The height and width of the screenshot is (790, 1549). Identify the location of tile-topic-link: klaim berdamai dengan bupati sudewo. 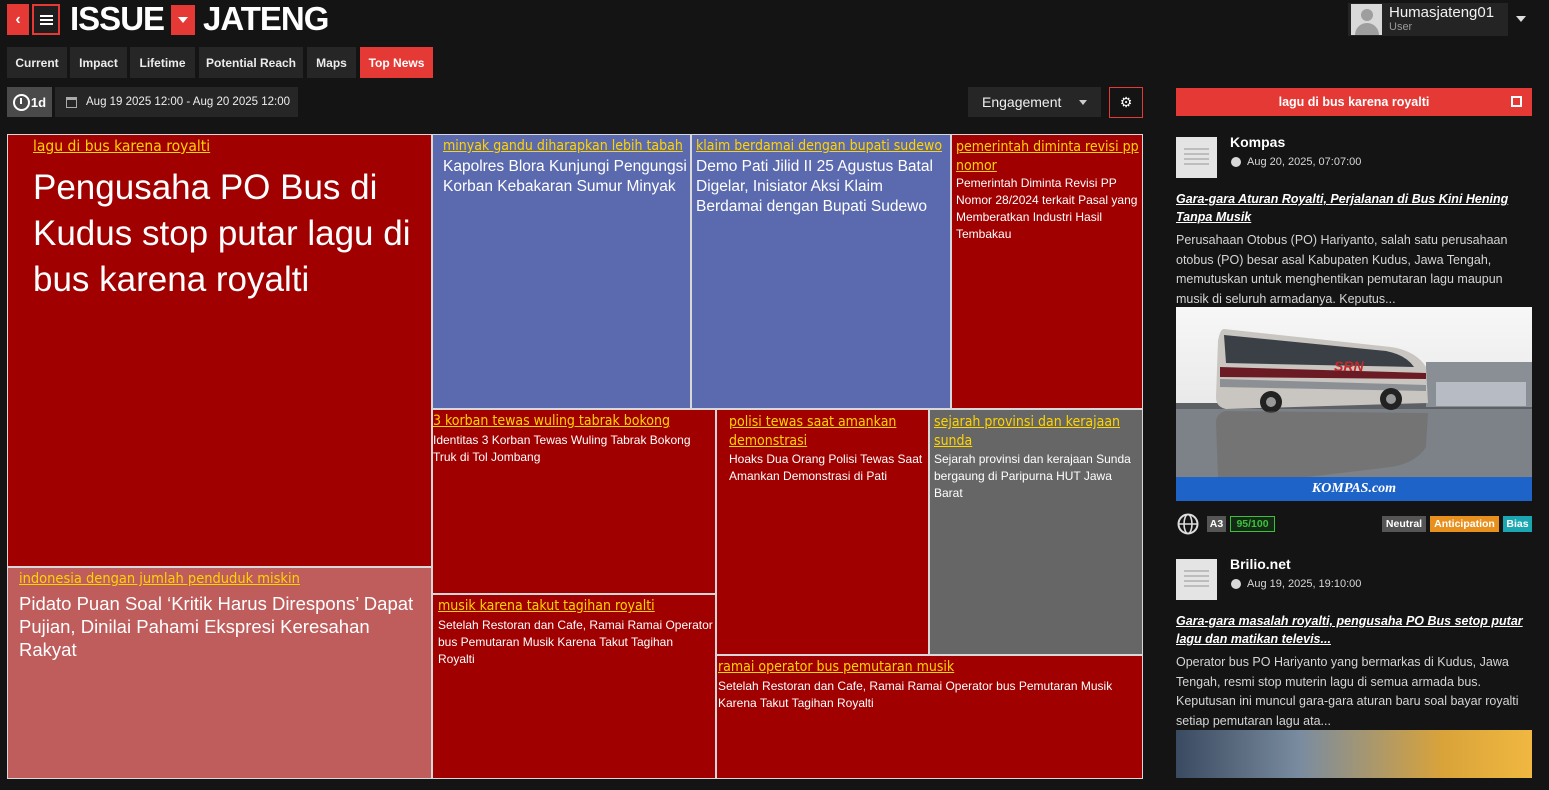
(819, 146).